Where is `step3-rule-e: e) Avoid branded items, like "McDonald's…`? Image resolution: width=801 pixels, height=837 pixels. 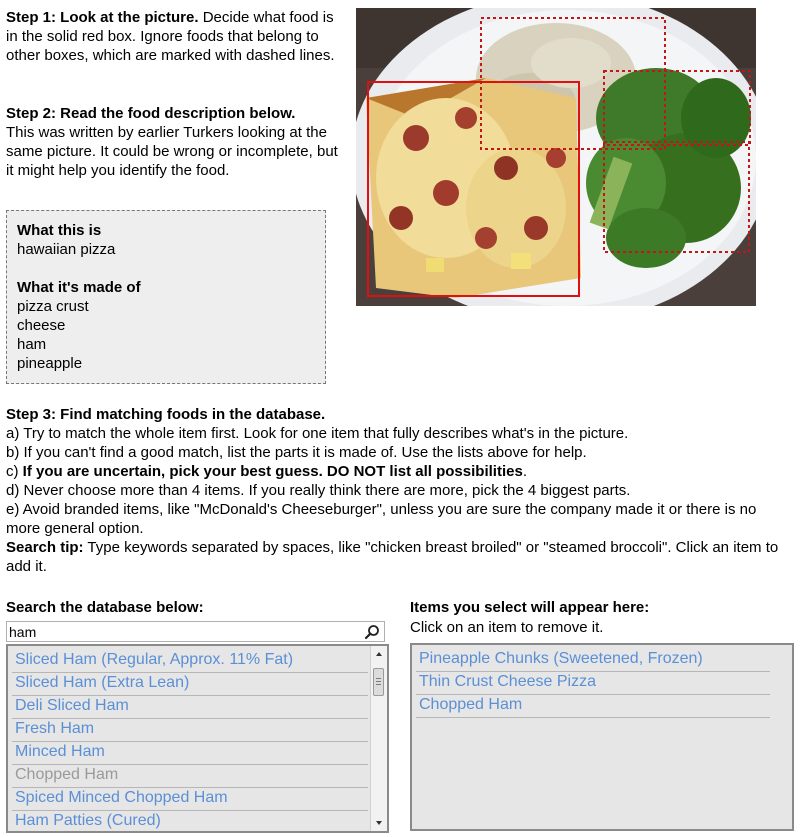 step3-rule-e: e) Avoid branded items, like "McDonald's… is located at coordinates (381, 519).